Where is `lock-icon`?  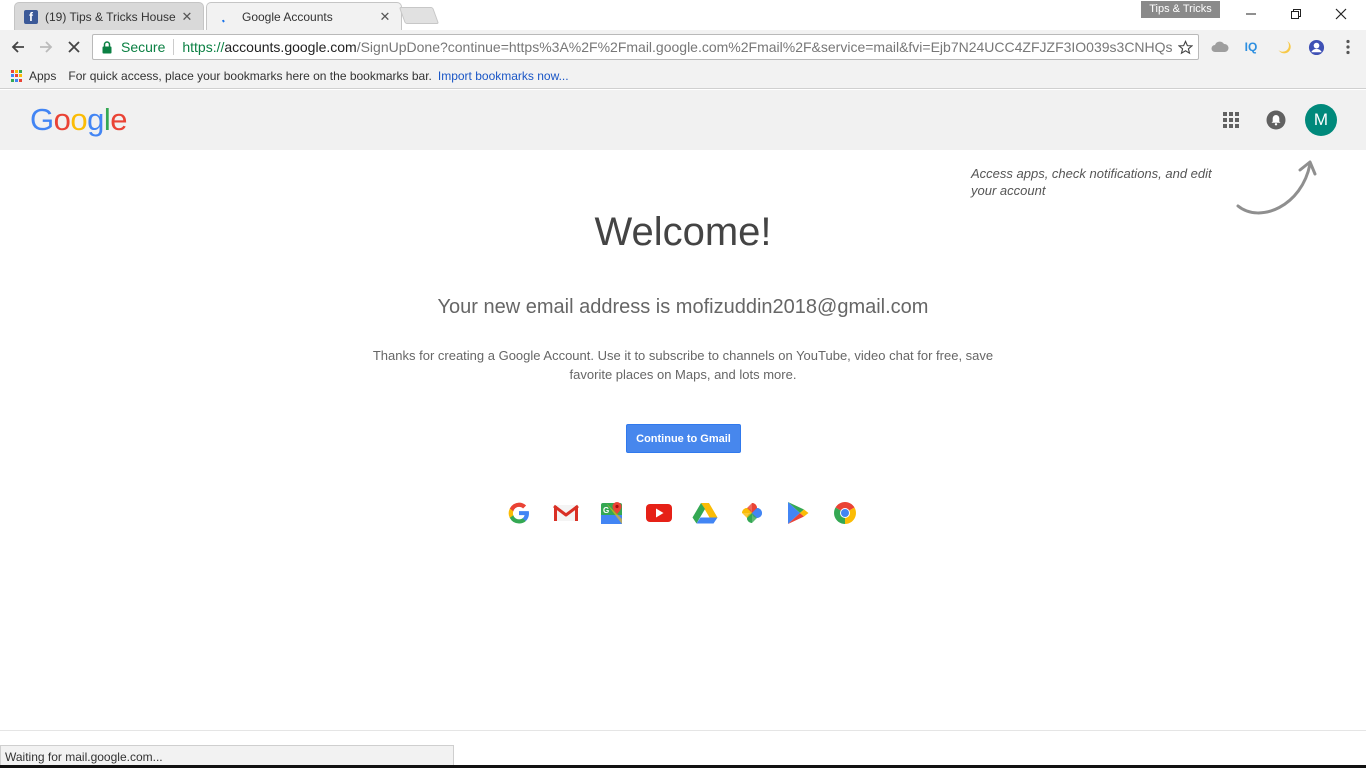 lock-icon is located at coordinates (107, 46).